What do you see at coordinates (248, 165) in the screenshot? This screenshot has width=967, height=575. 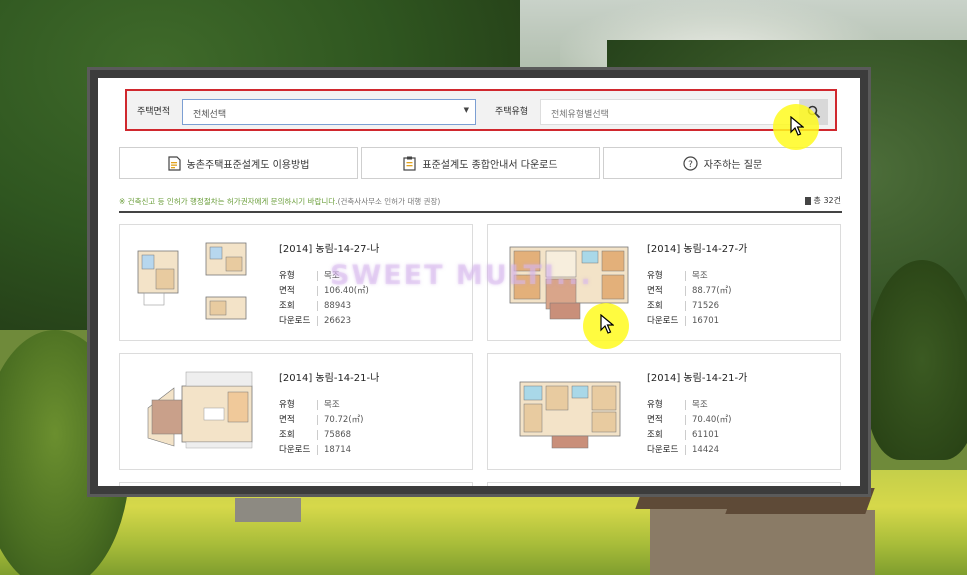 I see `usage-guide-label: 농촌주택표준설계도 이용방법` at bounding box center [248, 165].